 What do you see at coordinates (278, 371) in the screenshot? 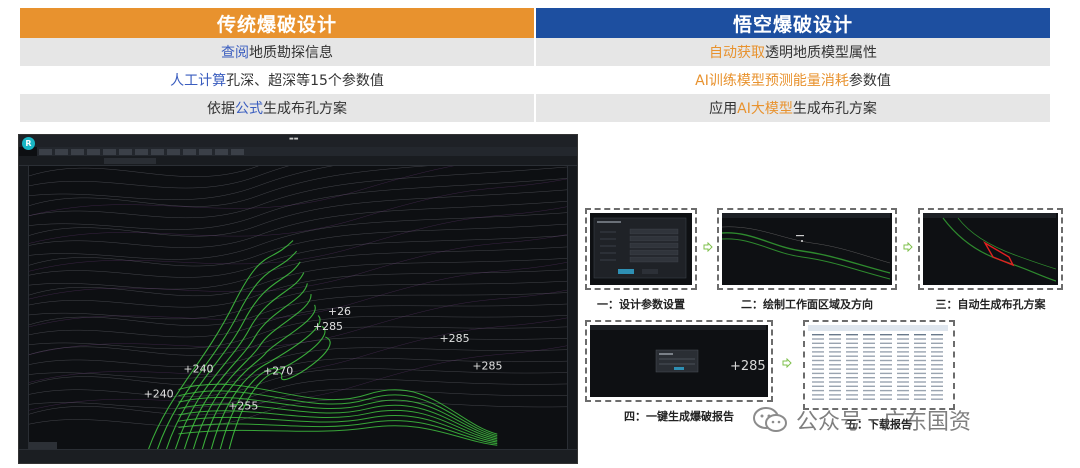
I see `elevation-label: +270` at bounding box center [278, 371].